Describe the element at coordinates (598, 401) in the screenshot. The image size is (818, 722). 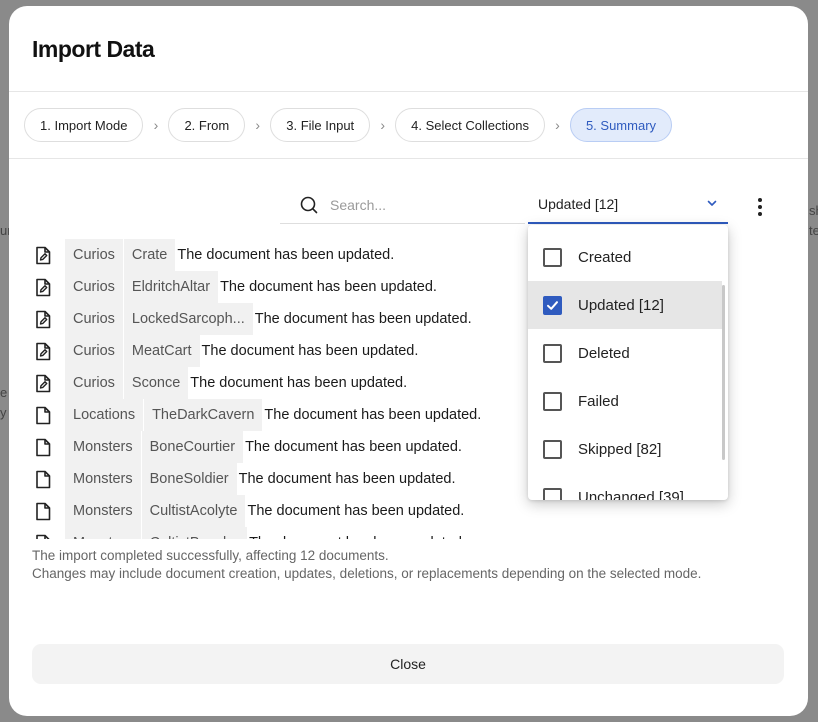
I see `filter-option-label: Failed` at that location.